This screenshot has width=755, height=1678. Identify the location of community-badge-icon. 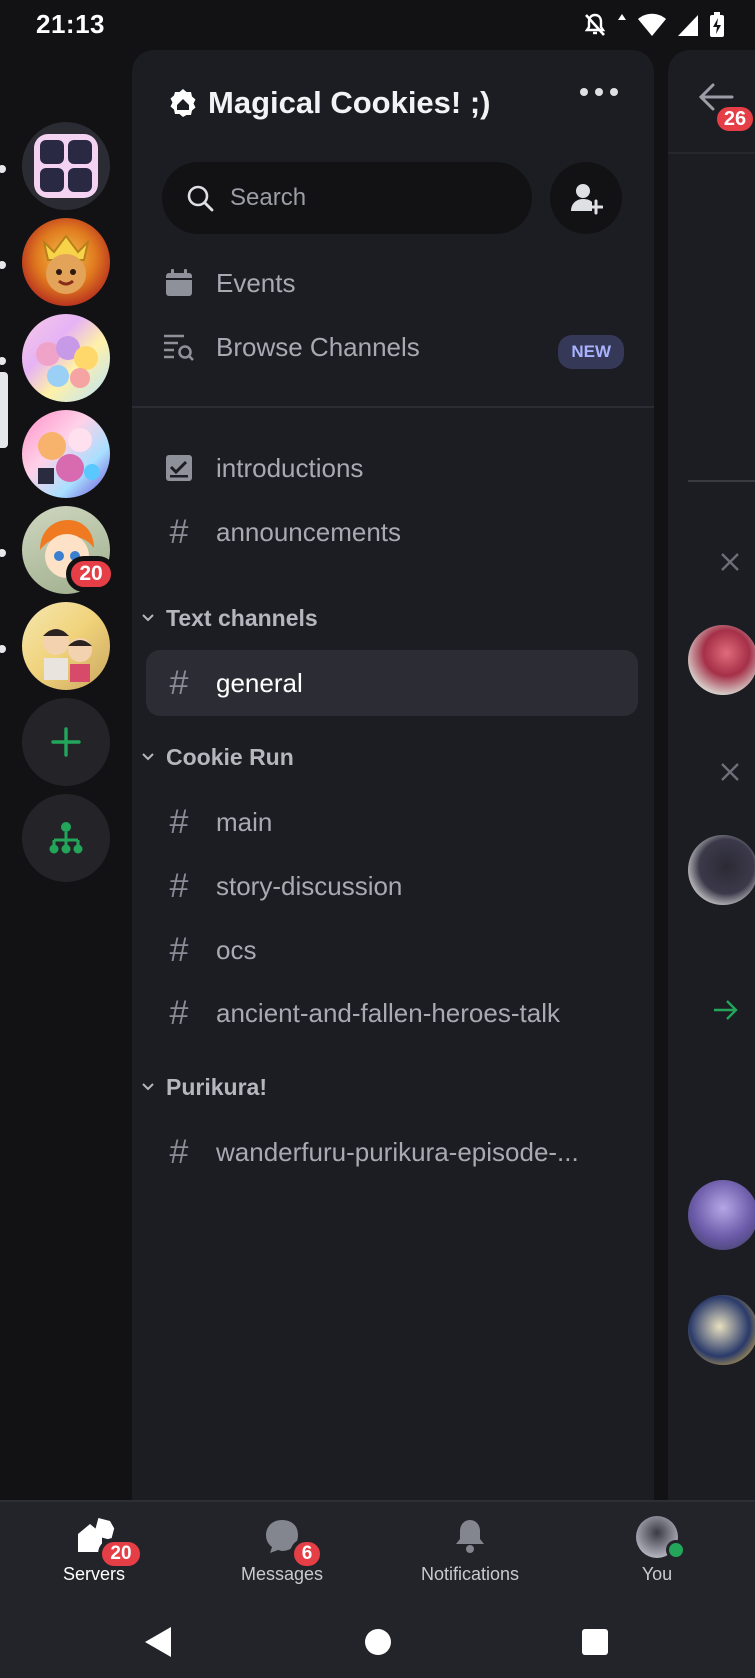
(183, 103).